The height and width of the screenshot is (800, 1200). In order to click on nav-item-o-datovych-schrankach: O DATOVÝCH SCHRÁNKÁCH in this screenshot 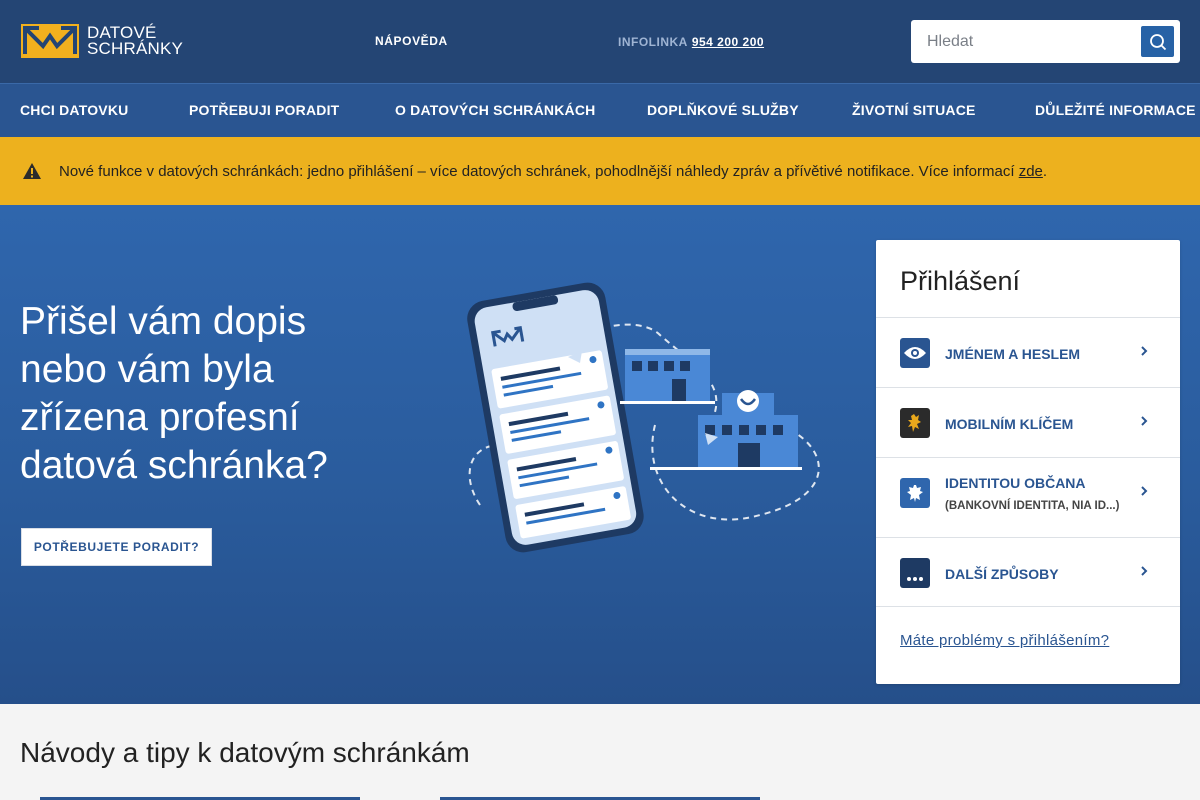, I will do `click(495, 110)`.